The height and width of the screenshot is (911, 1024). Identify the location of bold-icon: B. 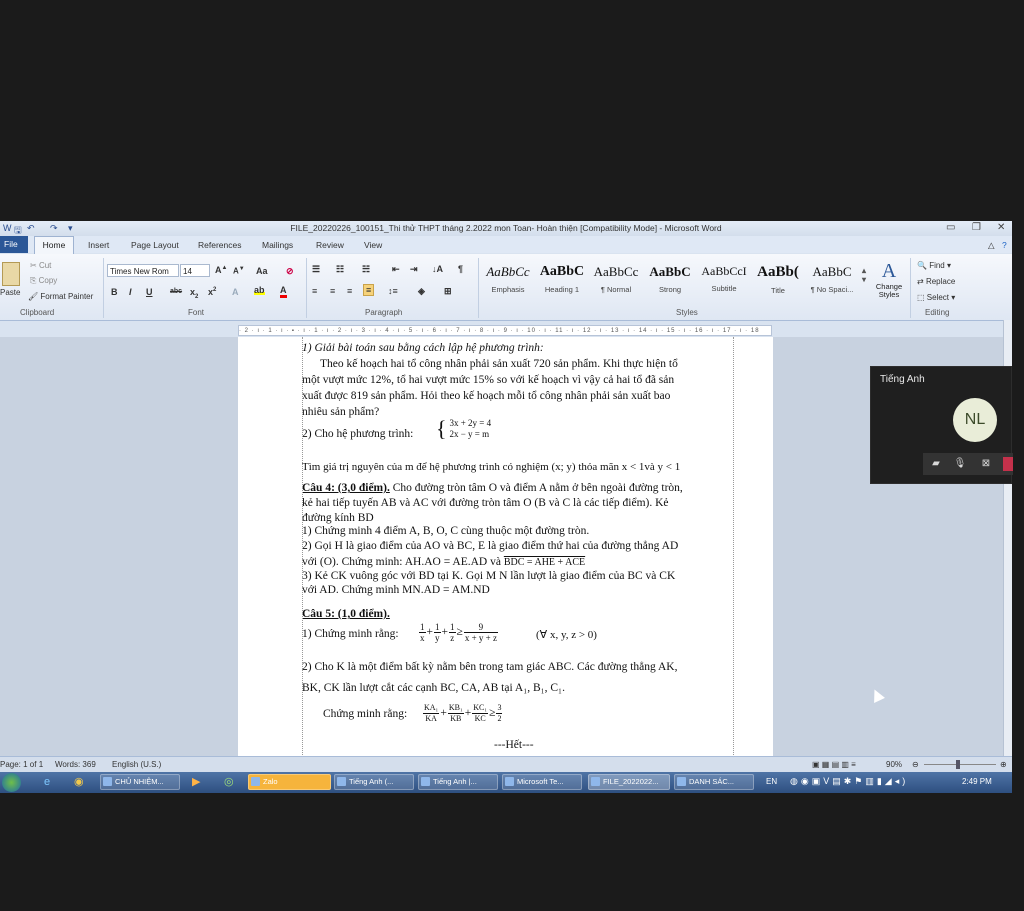
(114, 292).